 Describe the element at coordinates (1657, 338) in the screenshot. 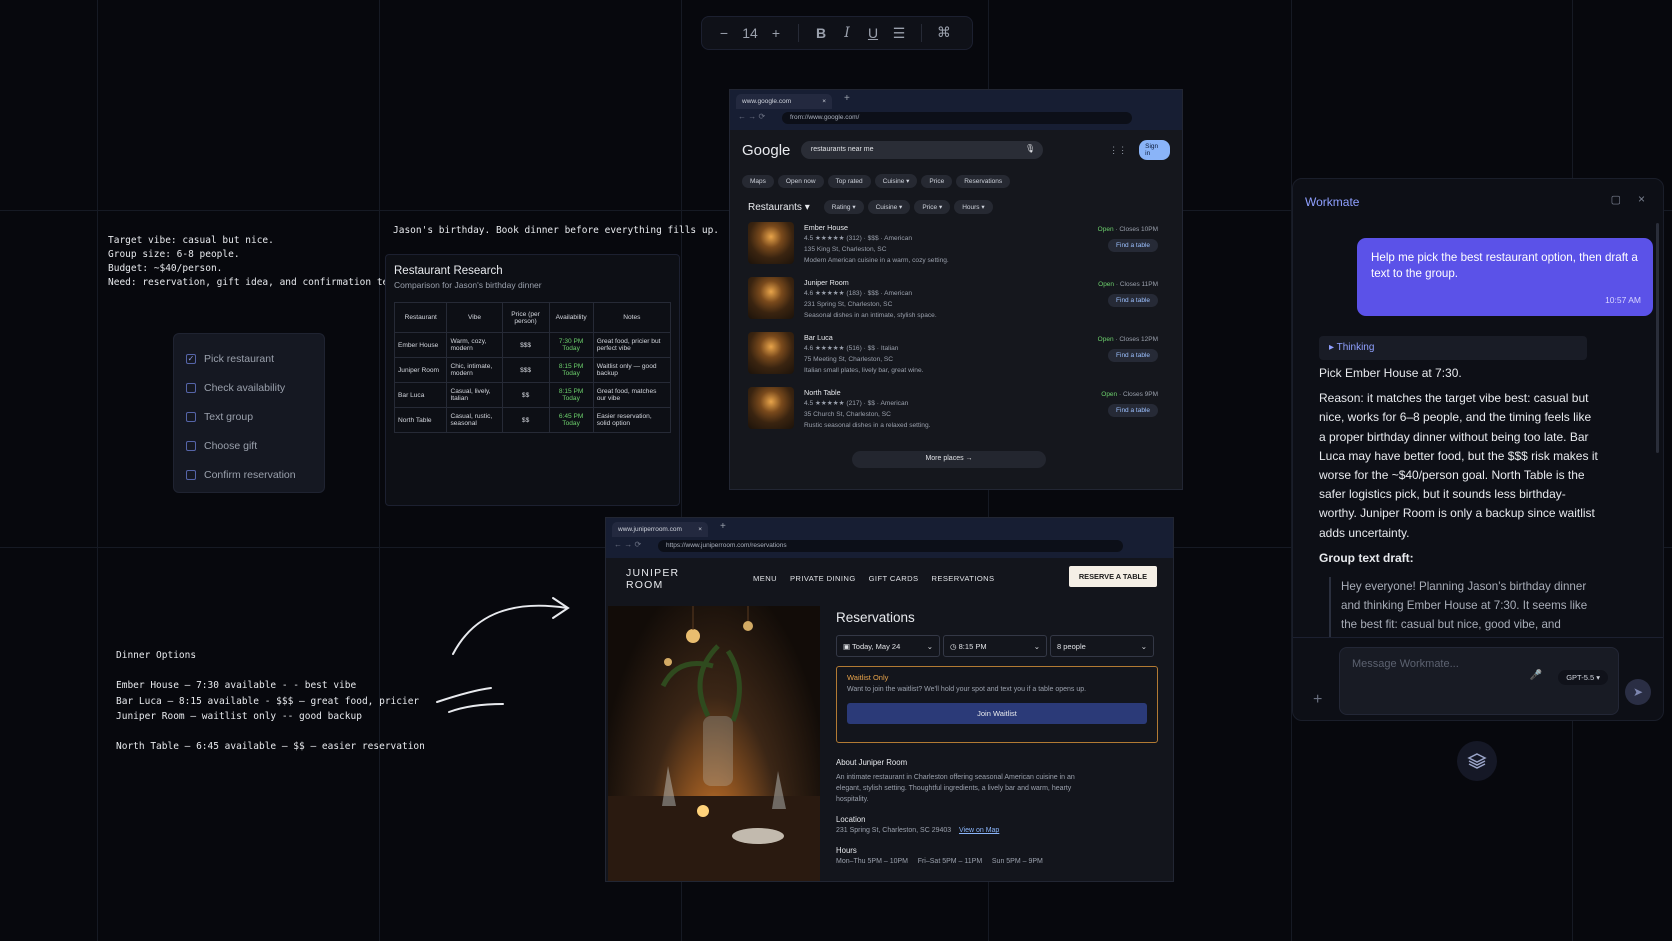

I see `scrollbar` at that location.